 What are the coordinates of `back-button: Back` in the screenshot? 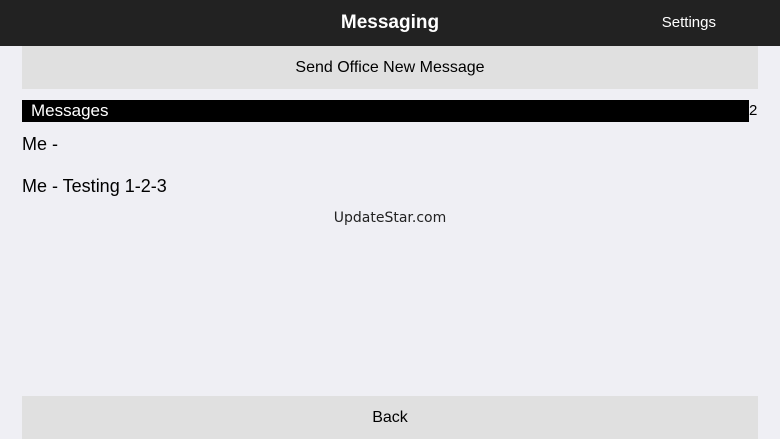 It's located at (390, 417).